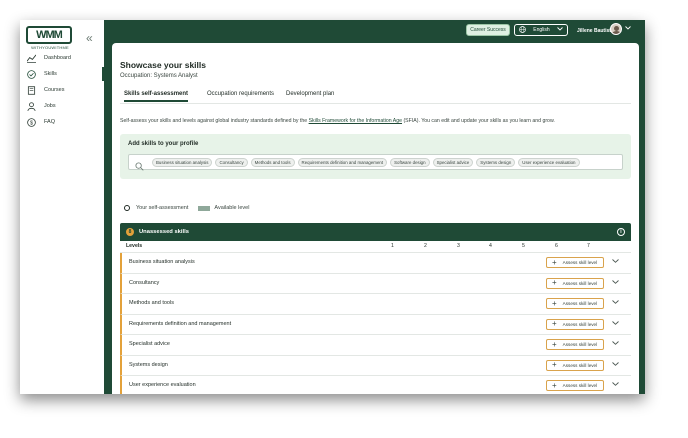  What do you see at coordinates (127, 208) in the screenshot?
I see `self-assessment-marker` at bounding box center [127, 208].